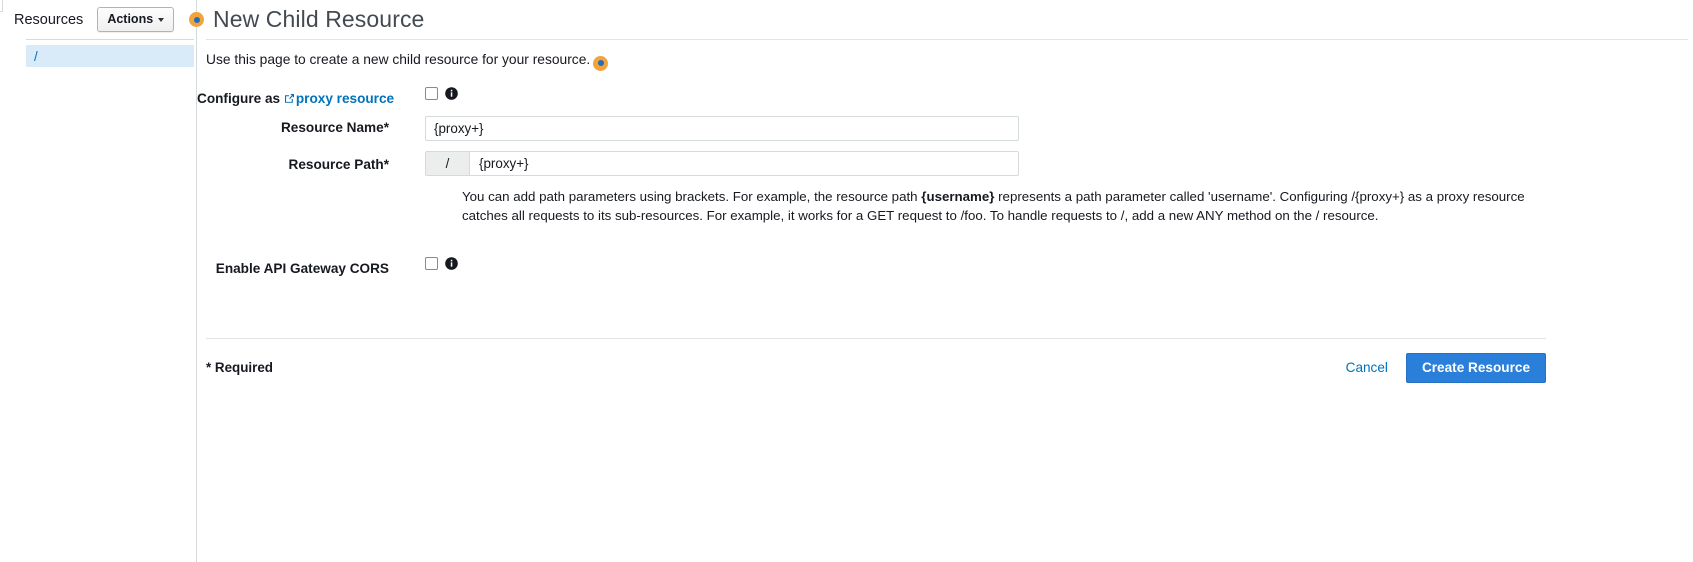 This screenshot has width=1693, height=562. Describe the element at coordinates (240, 98) in the screenshot. I see `proxy-label-prefix: Configure as` at that location.